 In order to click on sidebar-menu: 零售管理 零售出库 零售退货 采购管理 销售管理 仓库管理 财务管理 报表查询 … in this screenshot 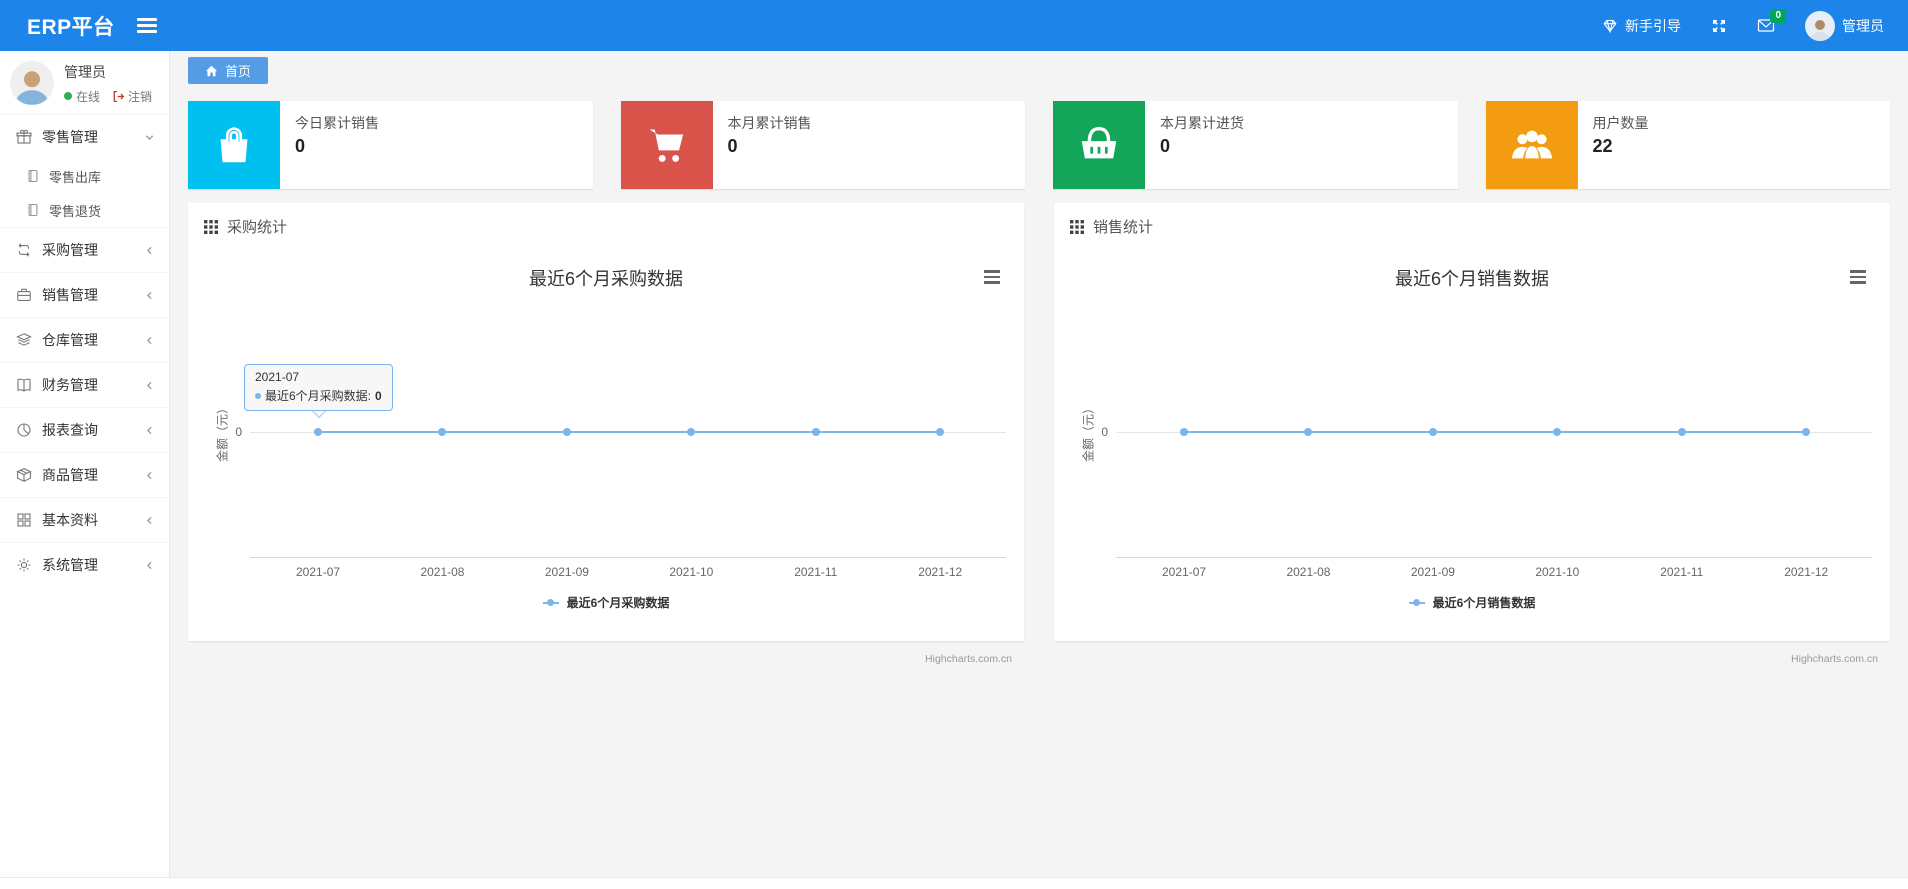, I will do `click(84, 350)`.